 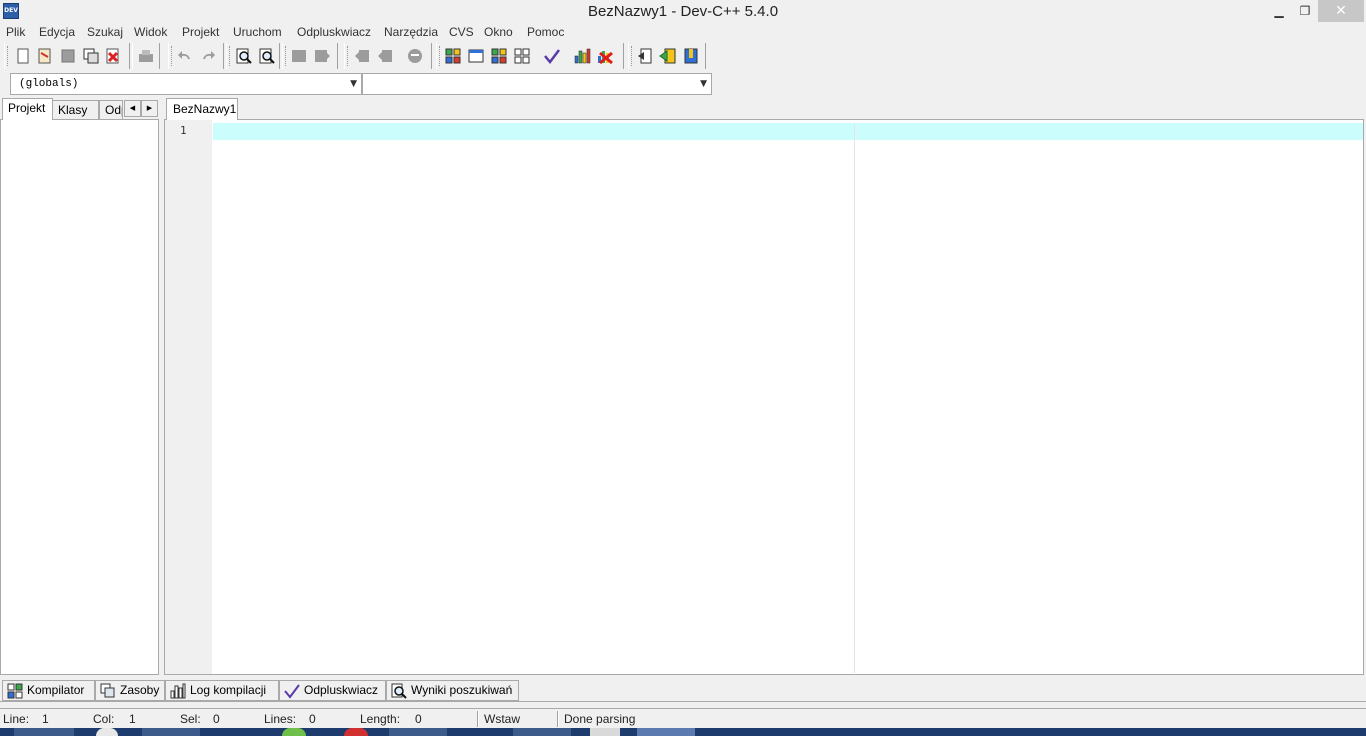 I want to click on new-project-icon, so click(x=645, y=56).